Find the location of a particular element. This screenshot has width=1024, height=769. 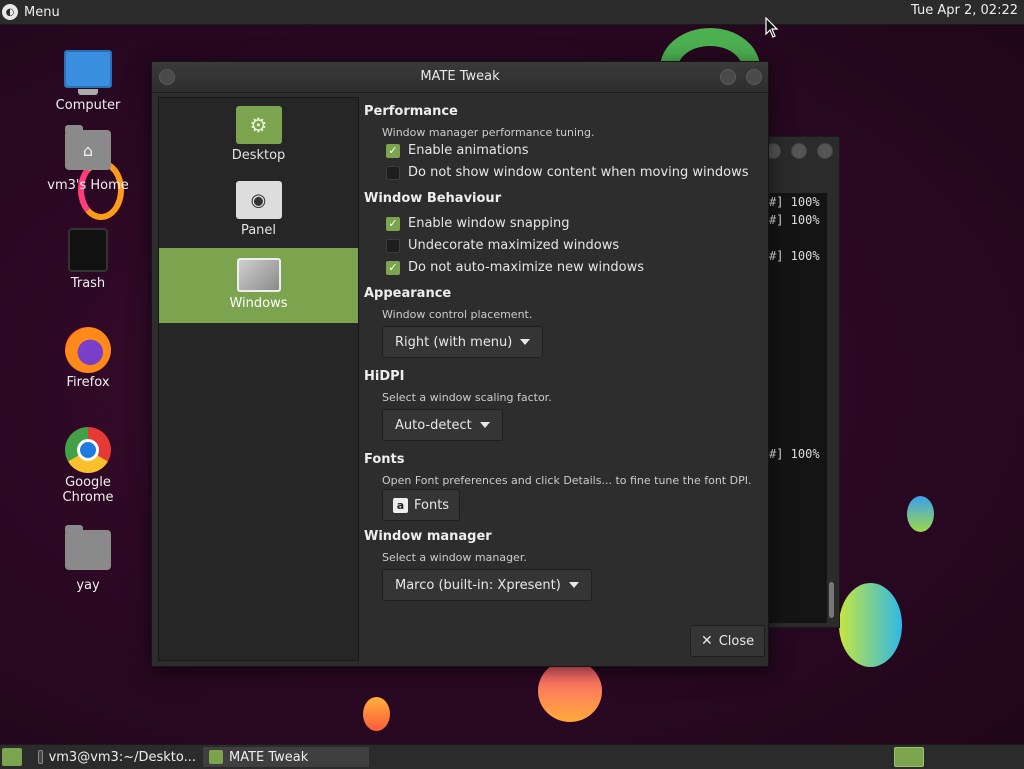

maximize-icon is located at coordinates (799, 151).